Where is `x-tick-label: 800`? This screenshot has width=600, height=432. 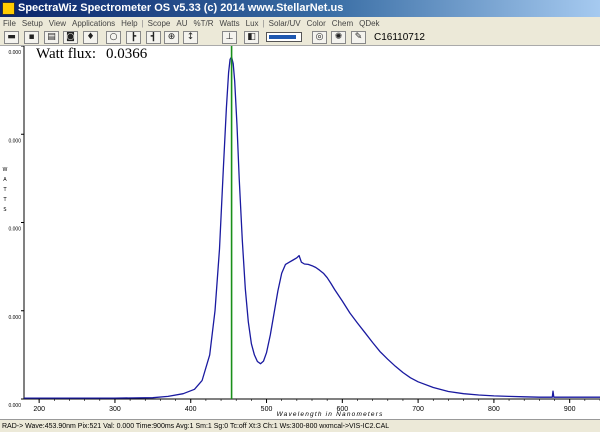
x-tick-label: 800 is located at coordinates (494, 409).